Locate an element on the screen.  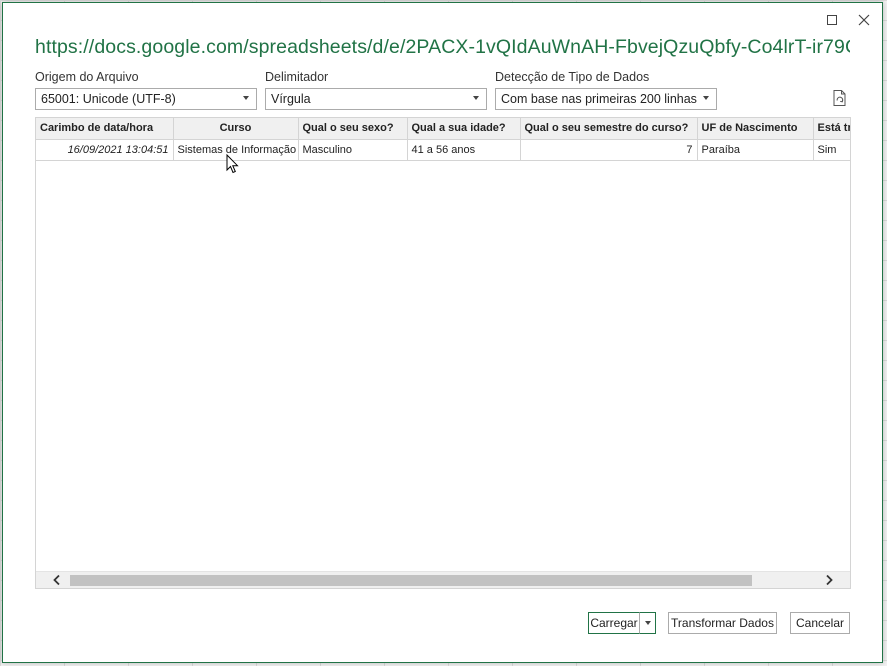
origin-label: Origem do Arquivo is located at coordinates (87, 77).